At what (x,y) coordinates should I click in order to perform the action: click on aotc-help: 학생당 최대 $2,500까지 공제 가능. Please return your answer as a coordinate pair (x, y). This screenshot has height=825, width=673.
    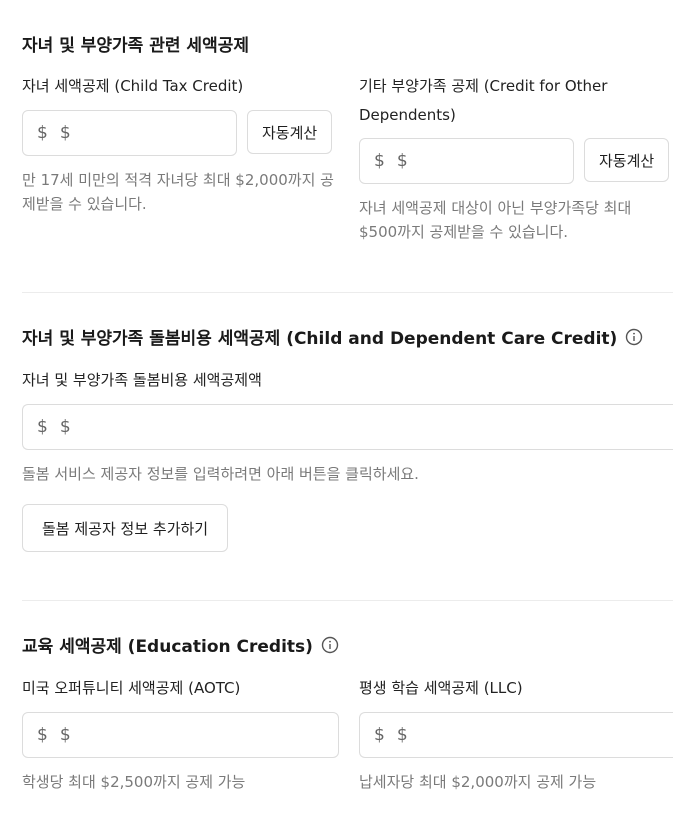
    Looking at the image, I should click on (134, 782).